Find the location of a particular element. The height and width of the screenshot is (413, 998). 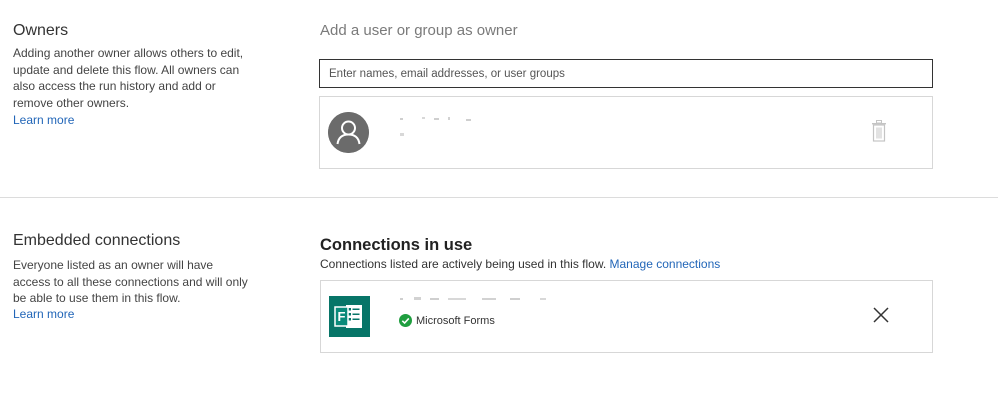

person-icon is located at coordinates (348, 132).